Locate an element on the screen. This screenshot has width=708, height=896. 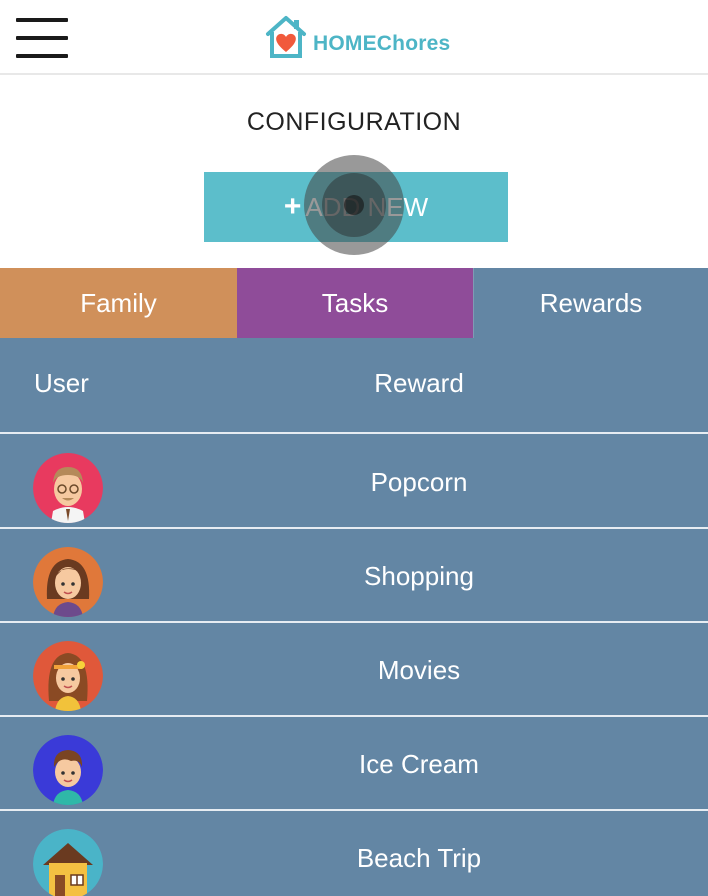
house-heart-logo-icon is located at coordinates (286, 37).